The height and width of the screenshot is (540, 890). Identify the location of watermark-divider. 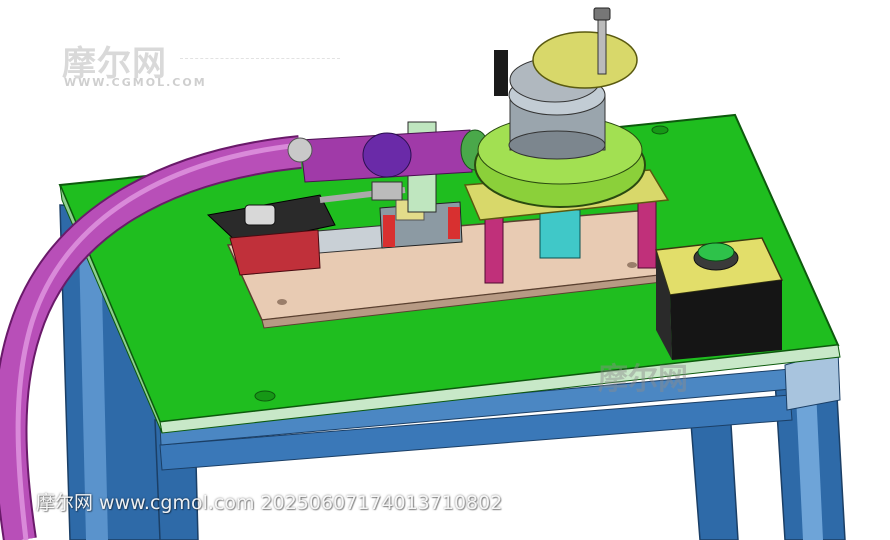
(260, 58).